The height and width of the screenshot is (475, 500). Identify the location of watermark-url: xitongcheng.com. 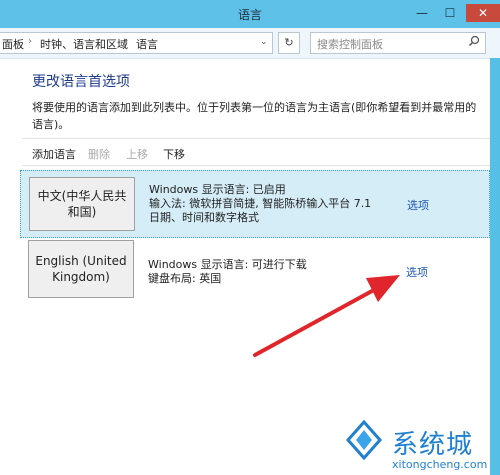
(440, 464).